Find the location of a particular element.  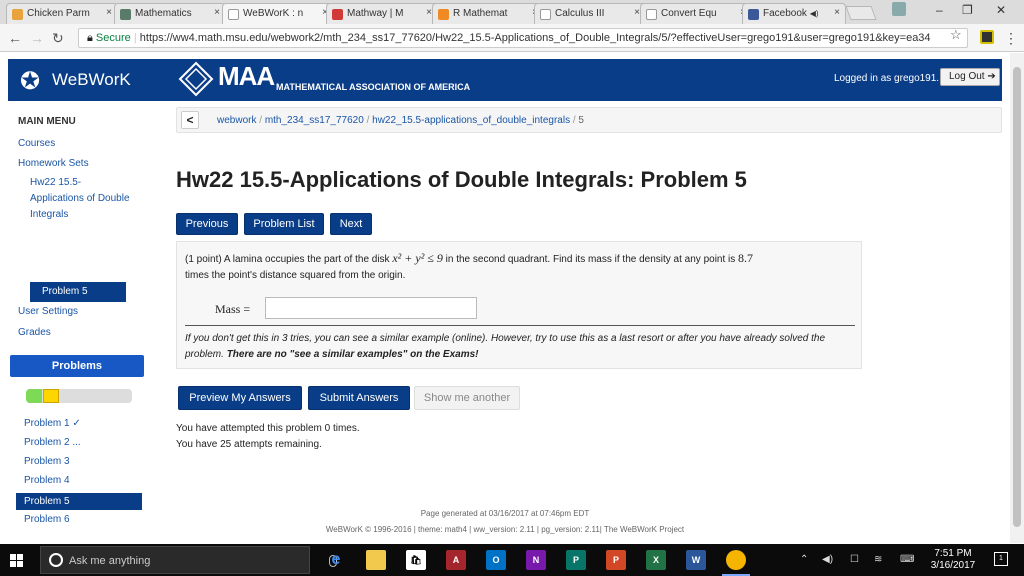

powerpoint-icon: P is located at coordinates (616, 560).